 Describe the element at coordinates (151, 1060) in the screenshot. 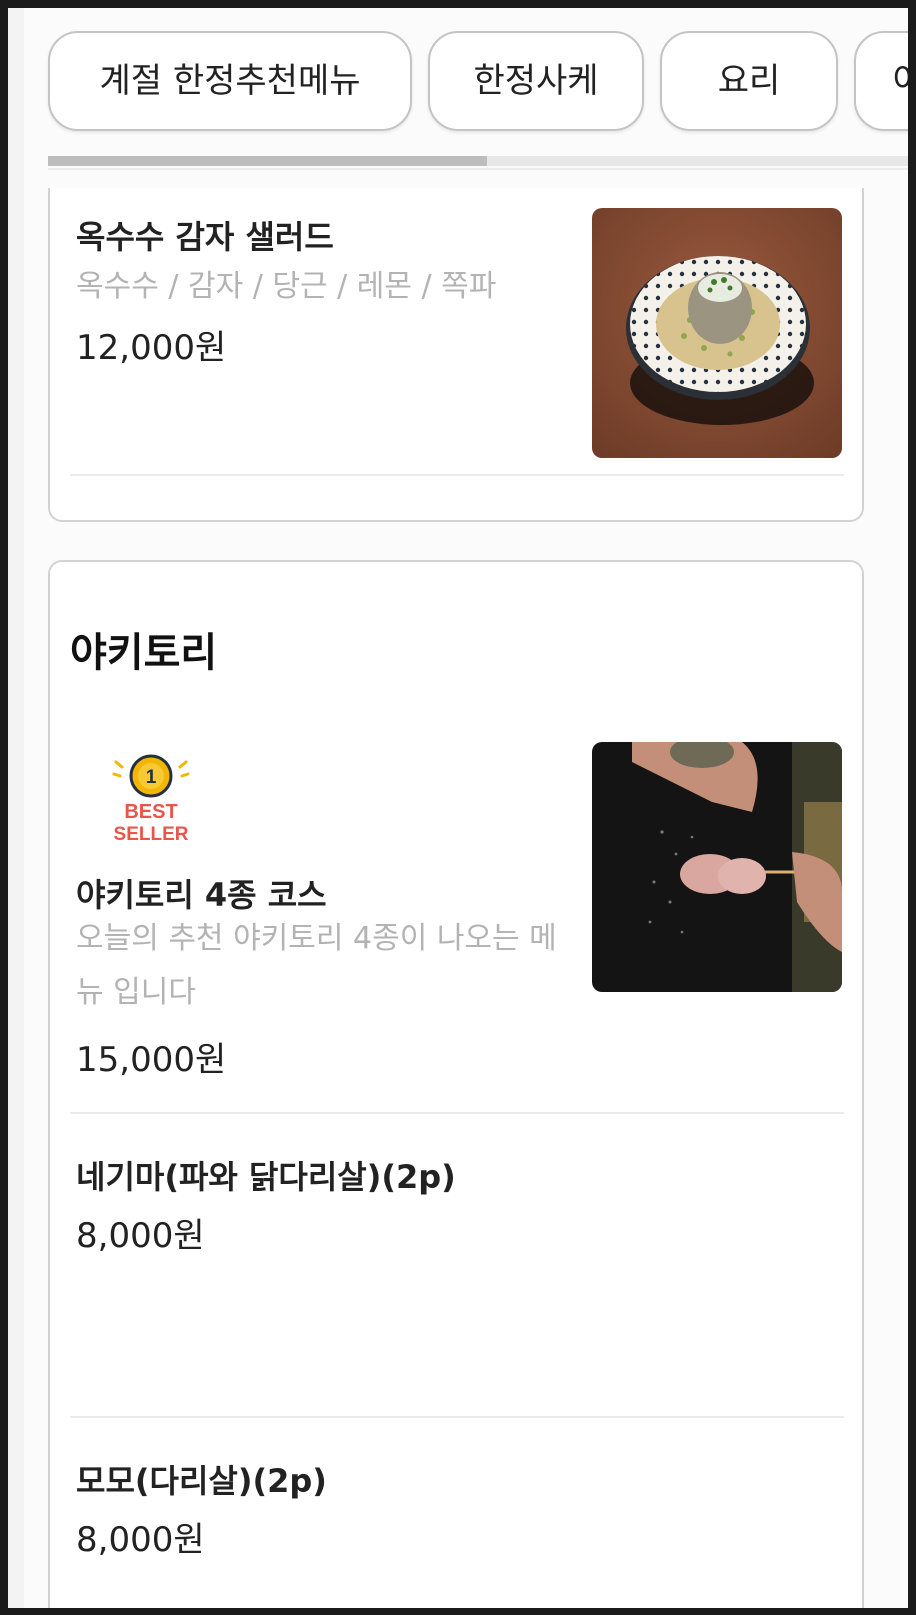

I see `menu-item-price: 15,000원` at that location.